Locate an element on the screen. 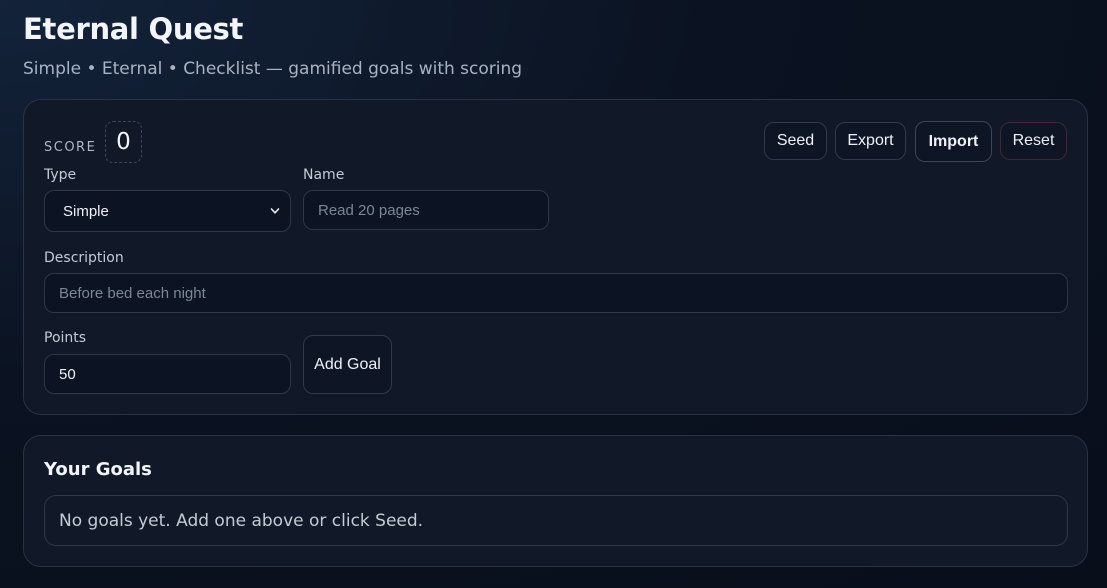 This screenshot has height=588, width=1107. name-label: Name is located at coordinates (324, 175).